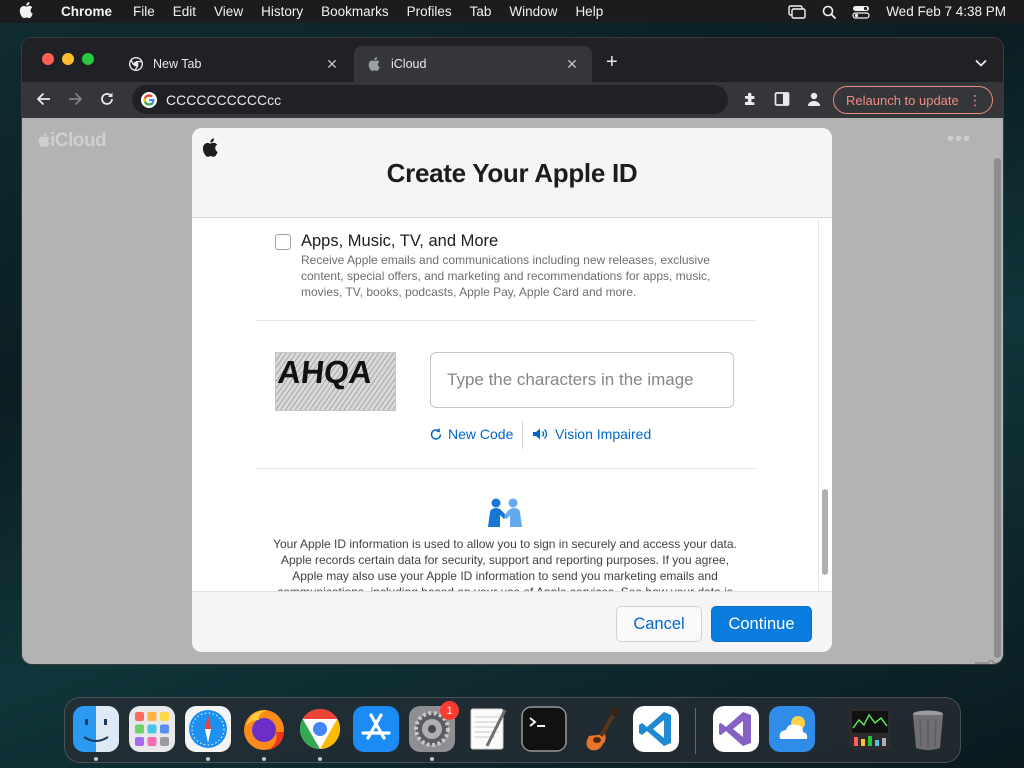 The image size is (1024, 768). I want to click on menubar-clock: Wed Feb 7 4:38 PM, so click(946, 11).